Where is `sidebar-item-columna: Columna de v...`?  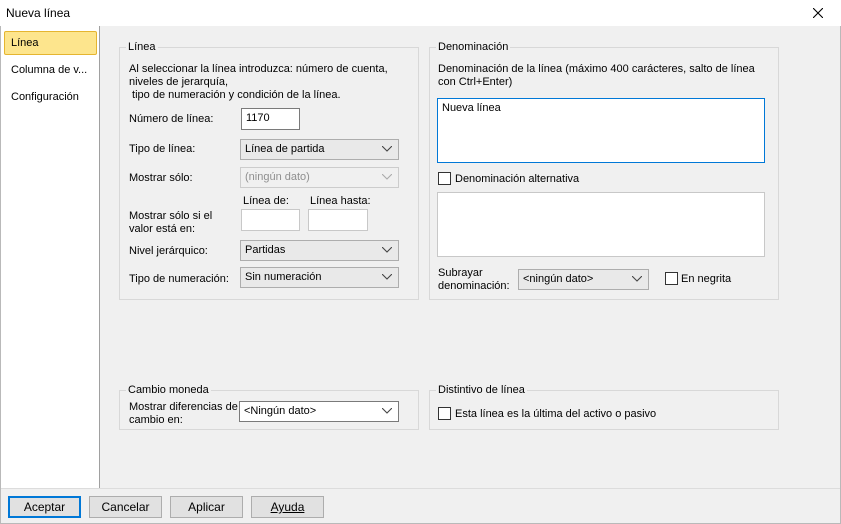
sidebar-item-columna: Columna de v... is located at coordinates (50, 70).